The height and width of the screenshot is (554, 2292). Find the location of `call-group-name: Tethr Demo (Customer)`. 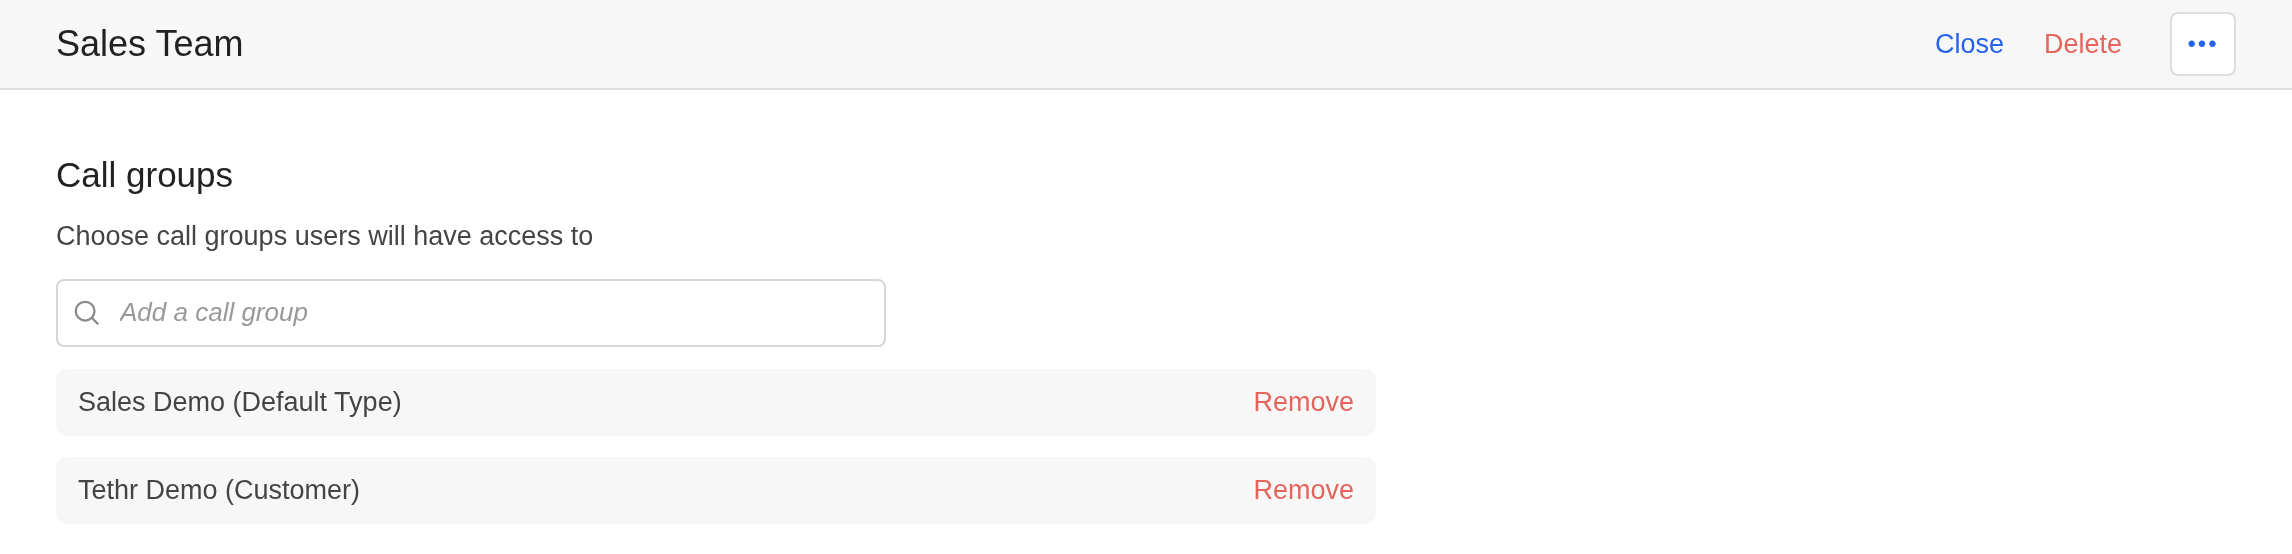

call-group-name: Tethr Demo (Customer) is located at coordinates (219, 490).